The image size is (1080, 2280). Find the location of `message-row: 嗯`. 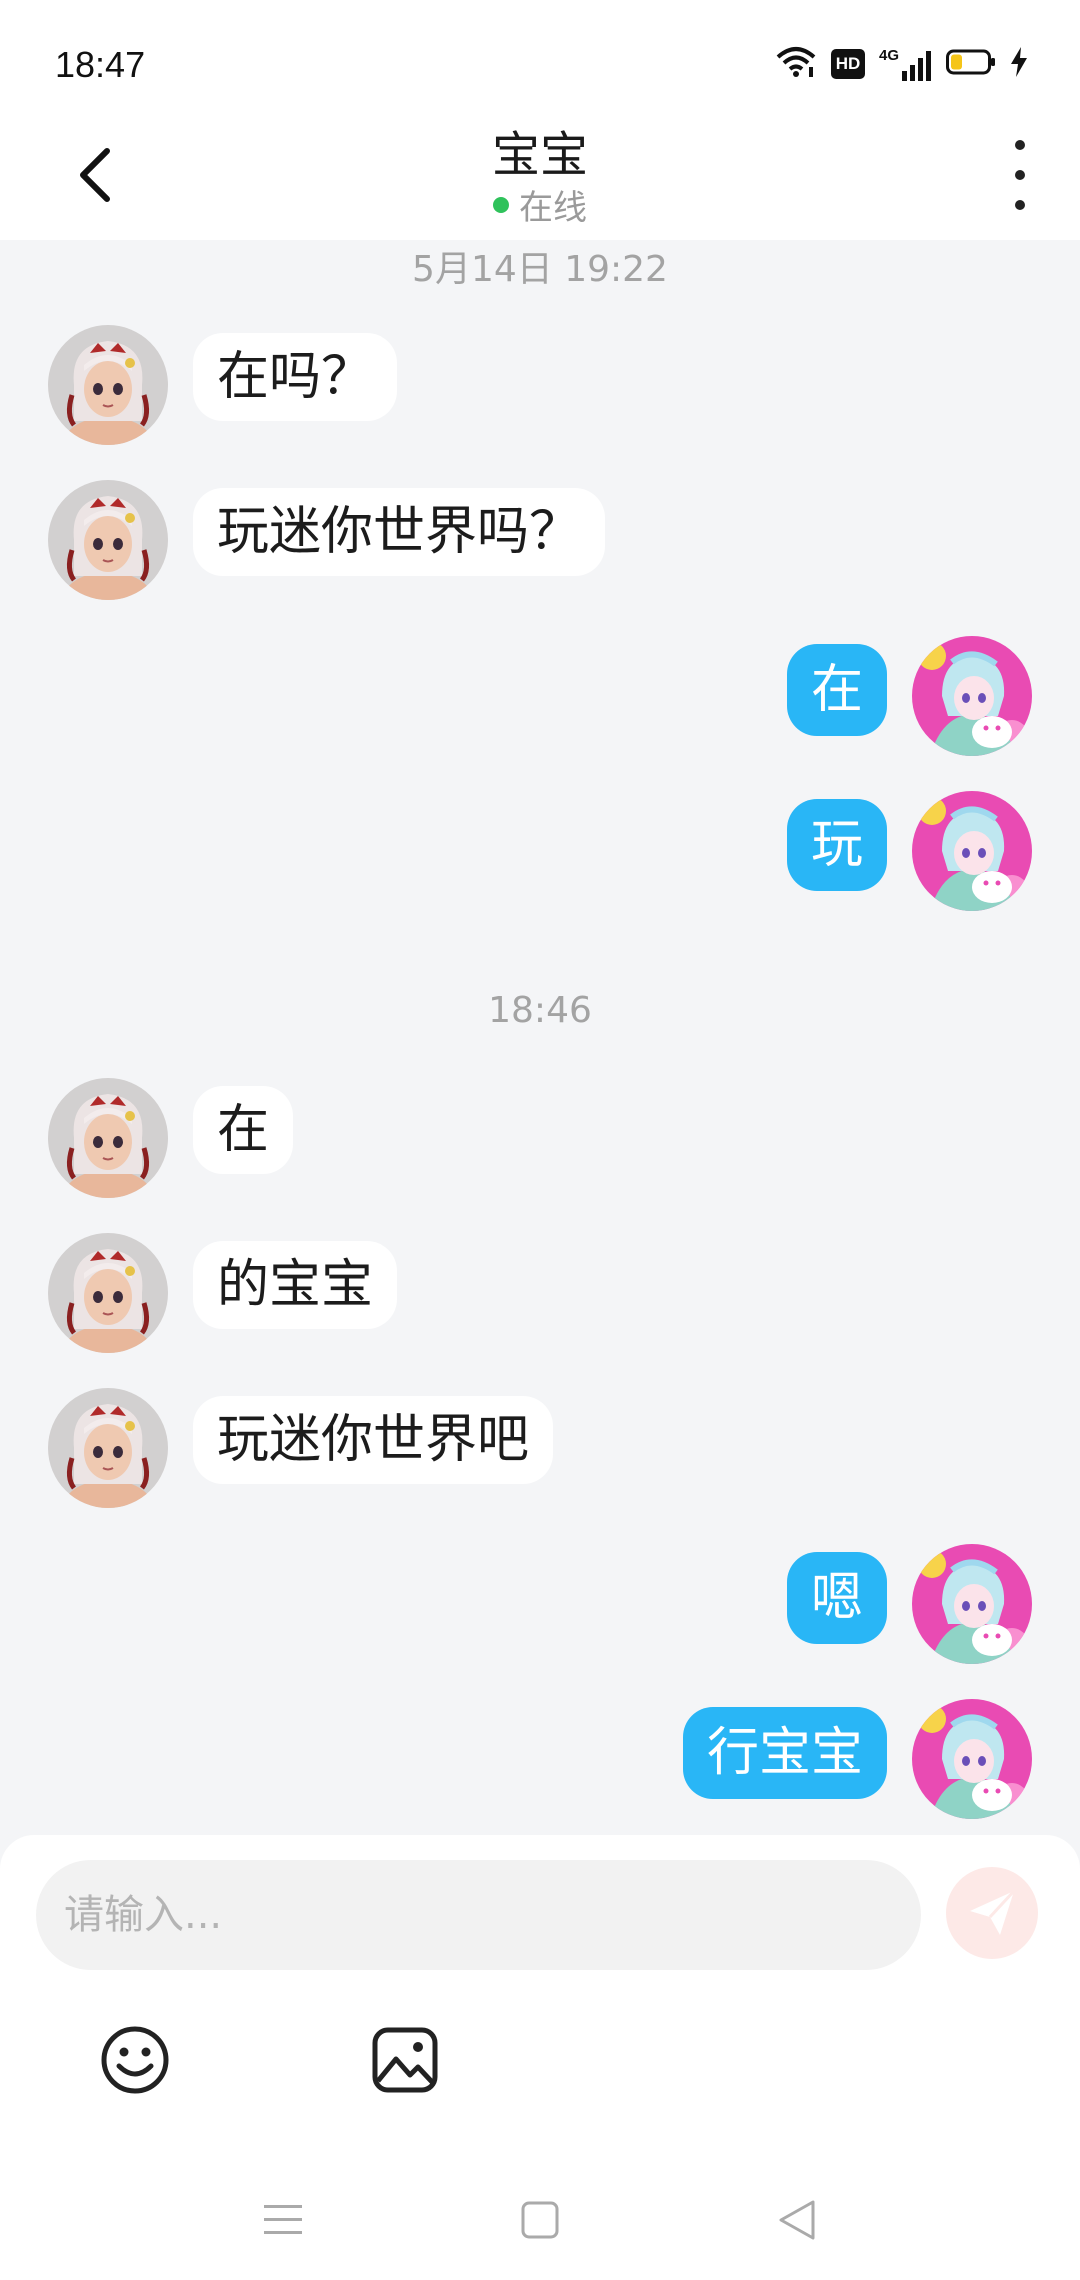

message-row: 嗯 is located at coordinates (540, 1604).